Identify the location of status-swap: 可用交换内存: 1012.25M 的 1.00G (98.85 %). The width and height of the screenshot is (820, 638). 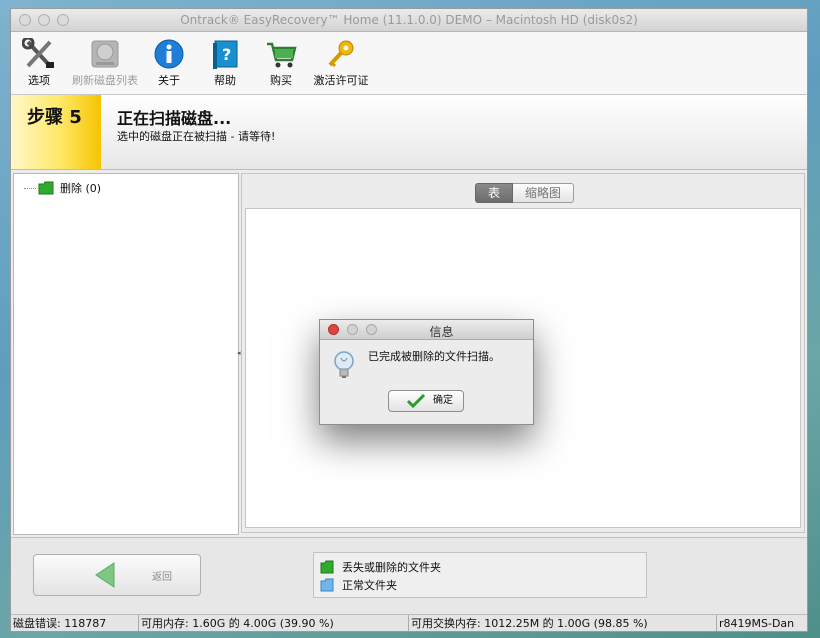
(563, 623).